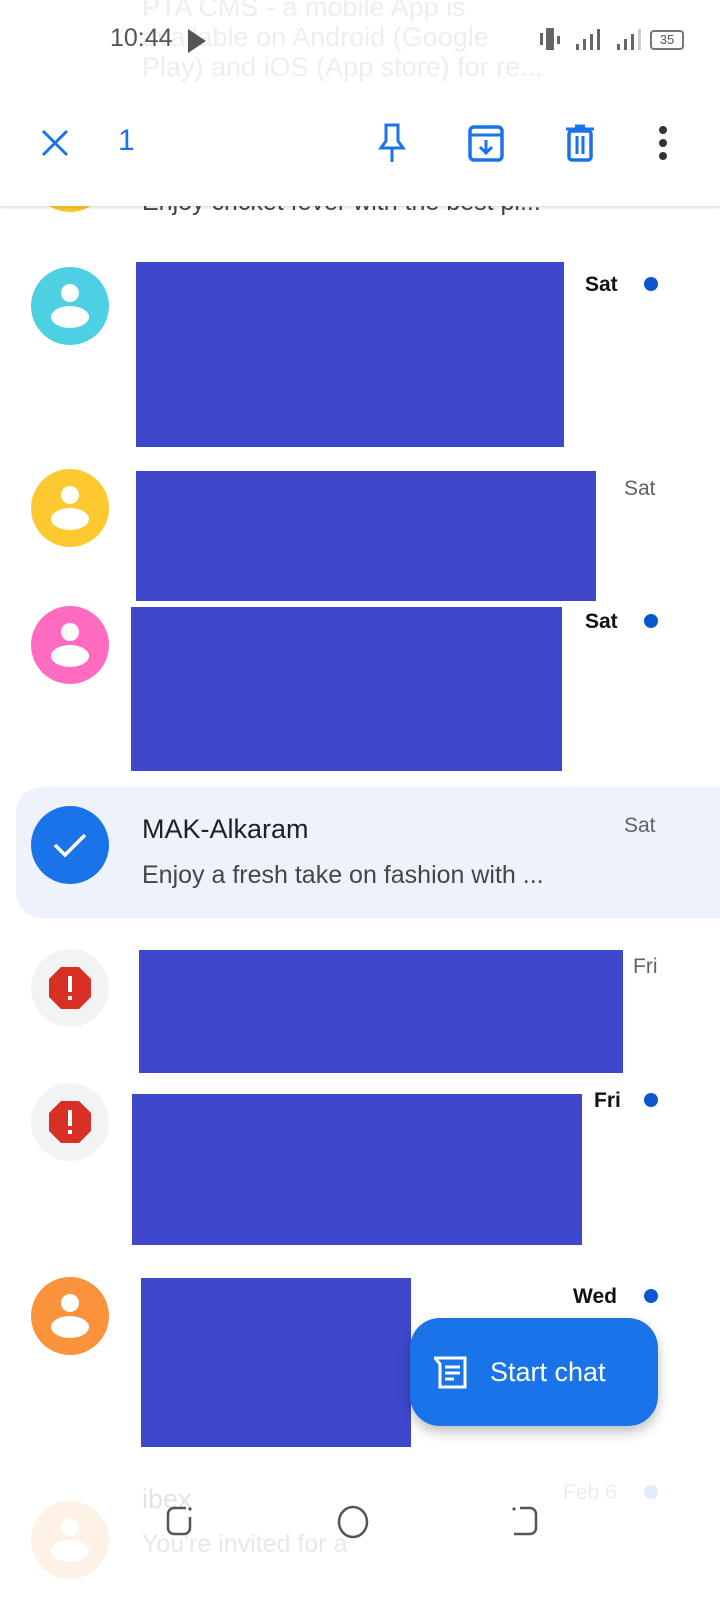  I want to click on more-options-button, so click(663, 143).